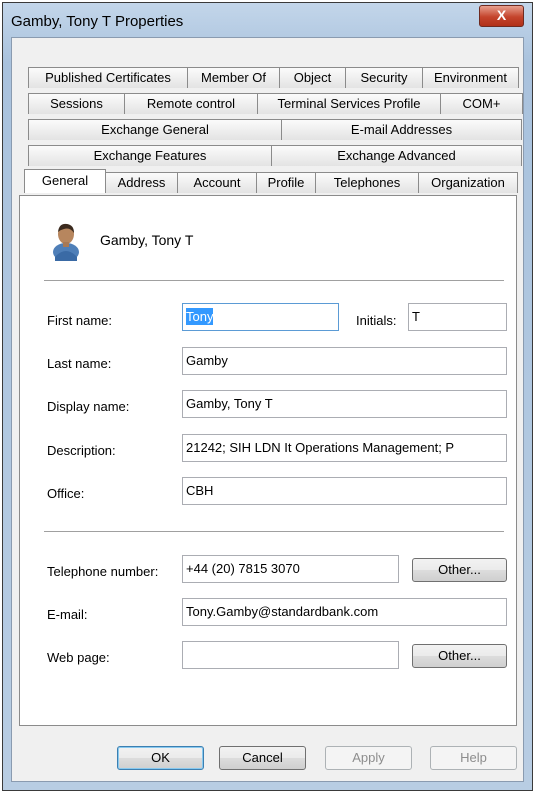  Describe the element at coordinates (367, 182) in the screenshot. I see `tab-telephones: Telephones` at that location.